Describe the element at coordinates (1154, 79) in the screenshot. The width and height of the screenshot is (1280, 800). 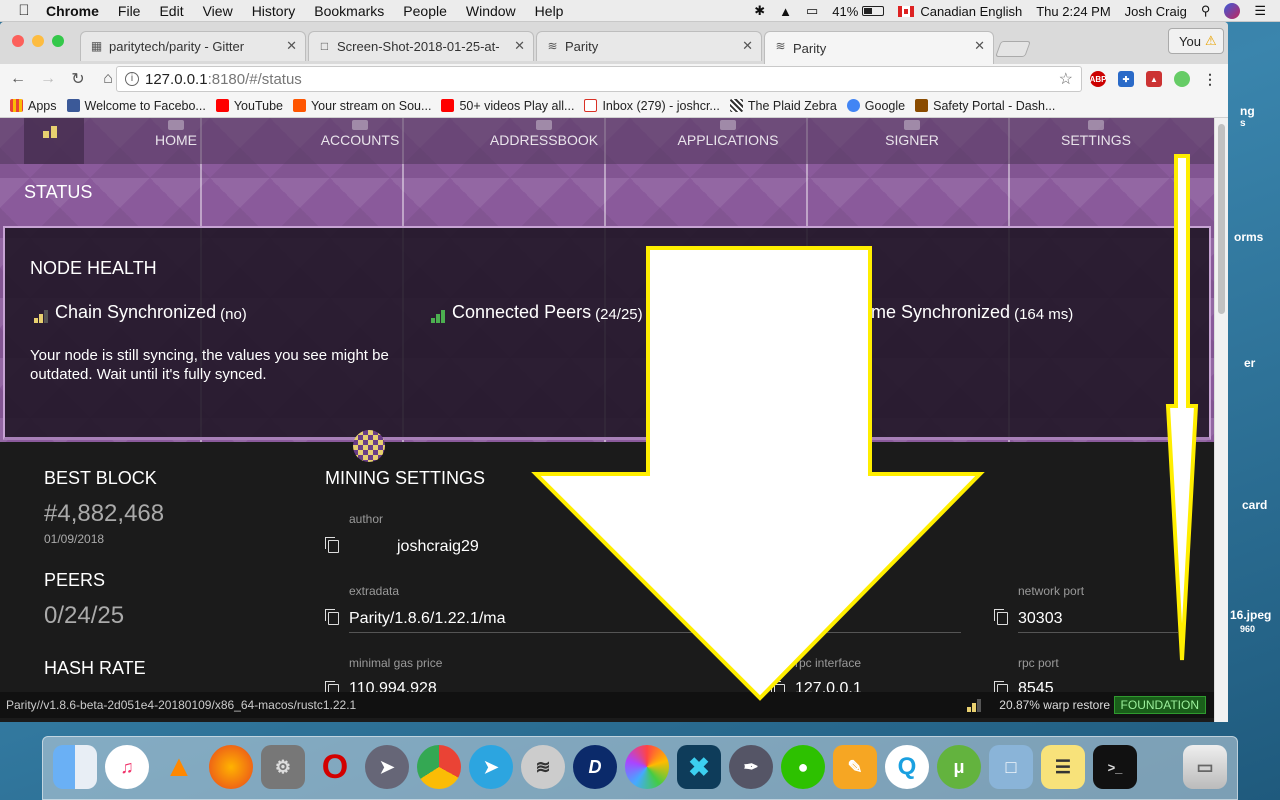
I see `pdf-extension-icon: ▲` at that location.